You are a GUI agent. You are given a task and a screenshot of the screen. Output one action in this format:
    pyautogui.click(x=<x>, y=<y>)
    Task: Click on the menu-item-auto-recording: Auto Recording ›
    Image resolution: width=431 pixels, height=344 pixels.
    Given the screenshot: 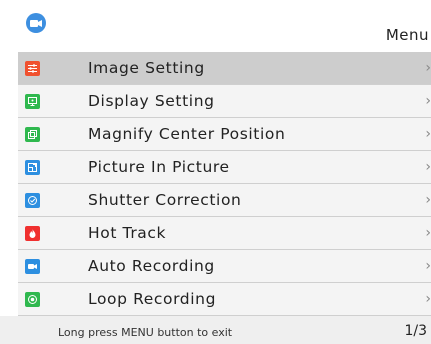 What is the action you would take?
    pyautogui.click(x=224, y=266)
    